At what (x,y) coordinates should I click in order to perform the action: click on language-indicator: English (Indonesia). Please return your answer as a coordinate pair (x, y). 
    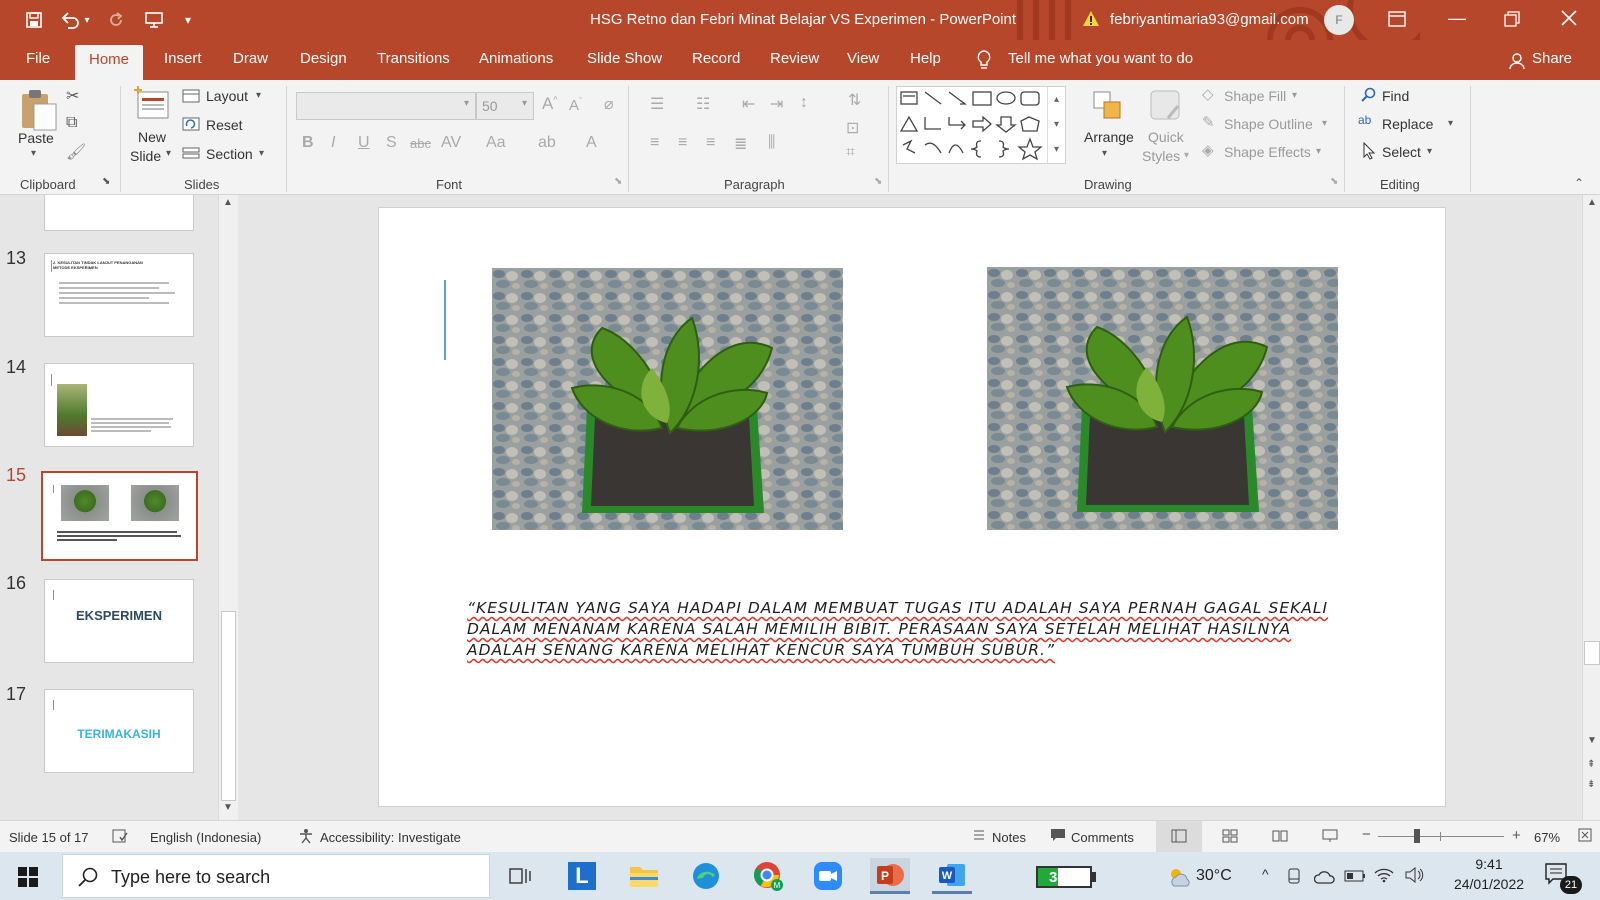
    Looking at the image, I should click on (205, 837).